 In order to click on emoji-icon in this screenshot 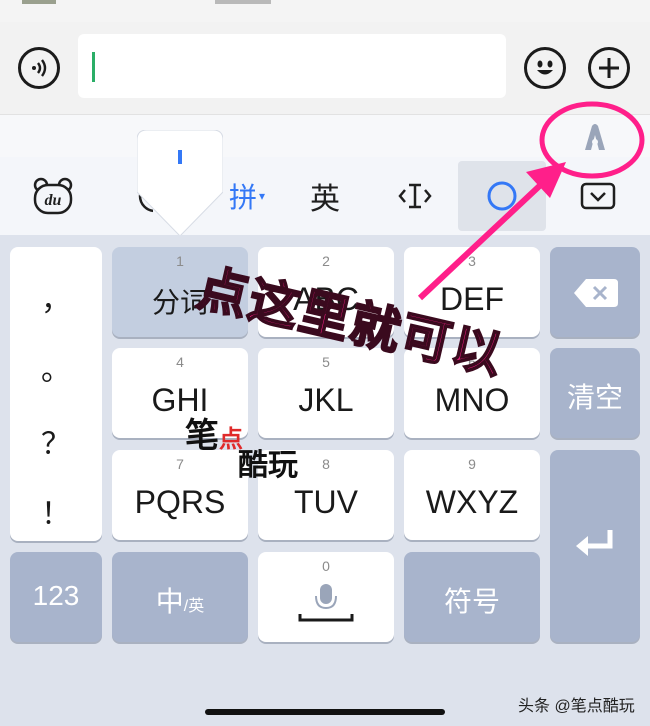, I will do `click(545, 67)`.